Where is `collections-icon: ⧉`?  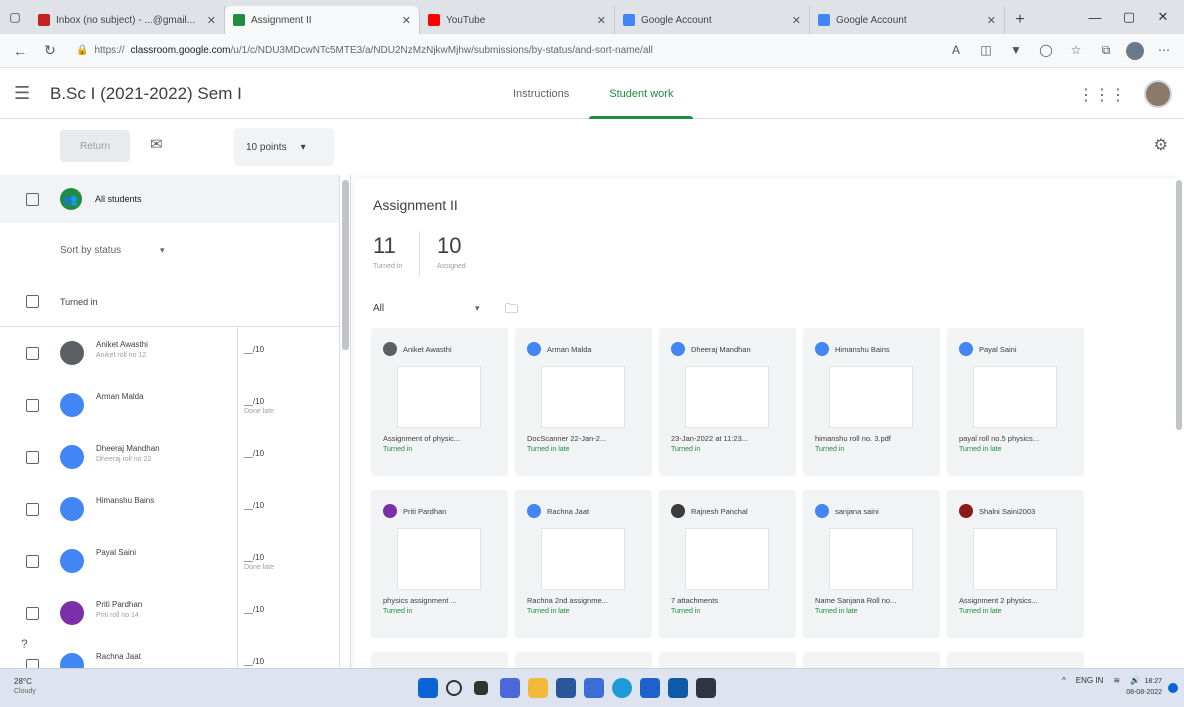
collections-icon: ⧉ is located at coordinates (1106, 51).